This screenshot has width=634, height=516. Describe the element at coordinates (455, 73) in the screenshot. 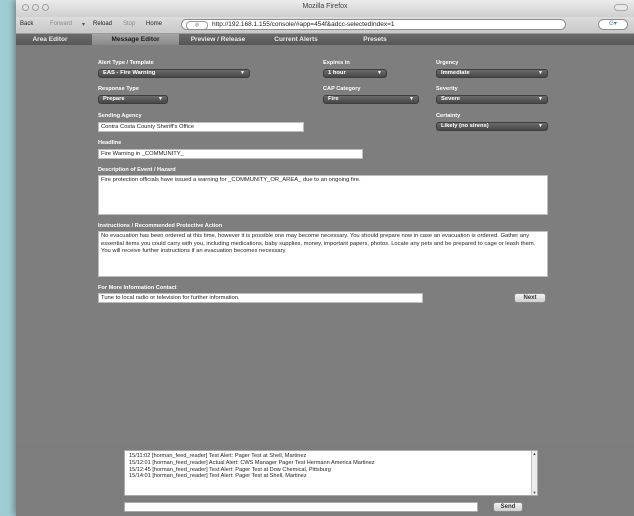

I see `urgency-value: Immediate` at that location.